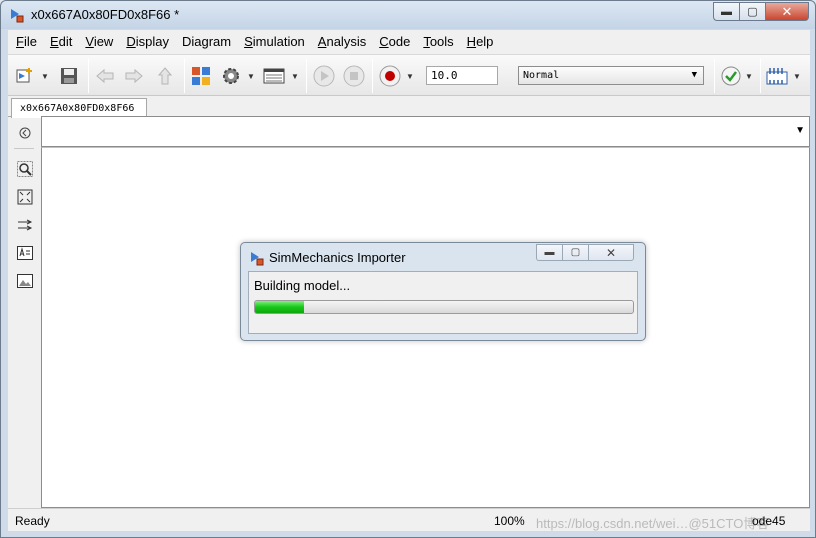  Describe the element at coordinates (462, 75) in the screenshot. I see `stop-time-field: 10.0` at that location.